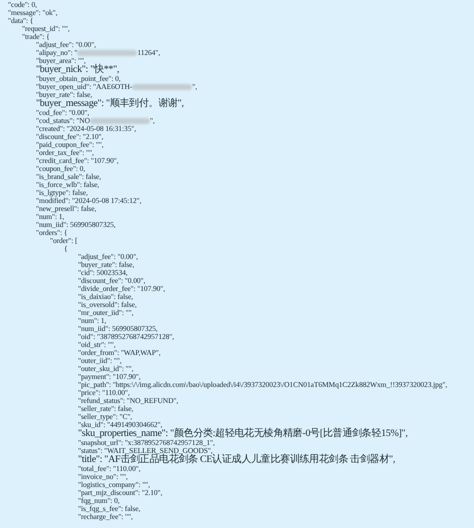  What do you see at coordinates (110, 104) in the screenshot?
I see `code-line: "buyer_message": "顺丰到付。谢谢",` at bounding box center [110, 104].